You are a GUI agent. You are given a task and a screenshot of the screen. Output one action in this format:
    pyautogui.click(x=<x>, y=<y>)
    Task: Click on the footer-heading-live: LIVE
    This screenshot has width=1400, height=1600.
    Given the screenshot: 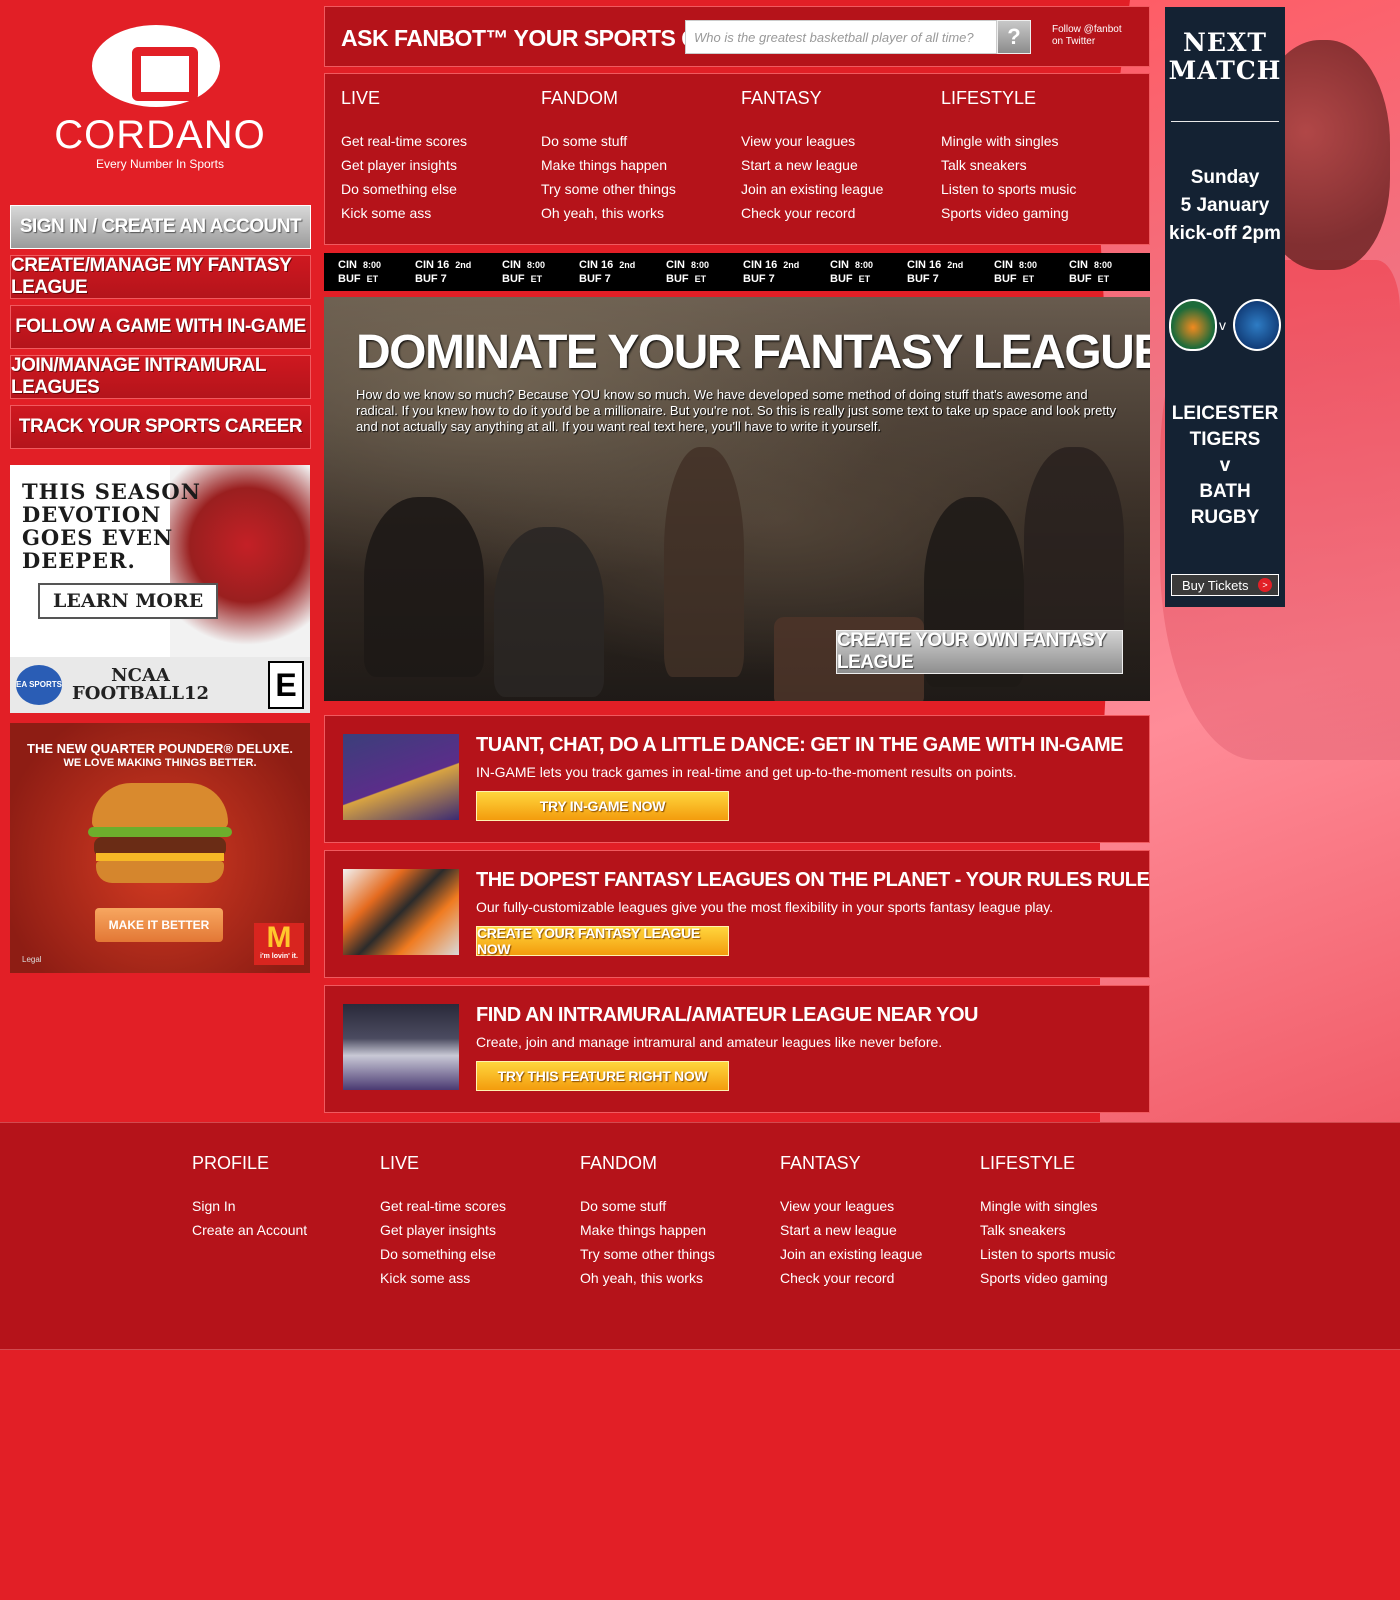 What is the action you would take?
    pyautogui.click(x=400, y=1163)
    